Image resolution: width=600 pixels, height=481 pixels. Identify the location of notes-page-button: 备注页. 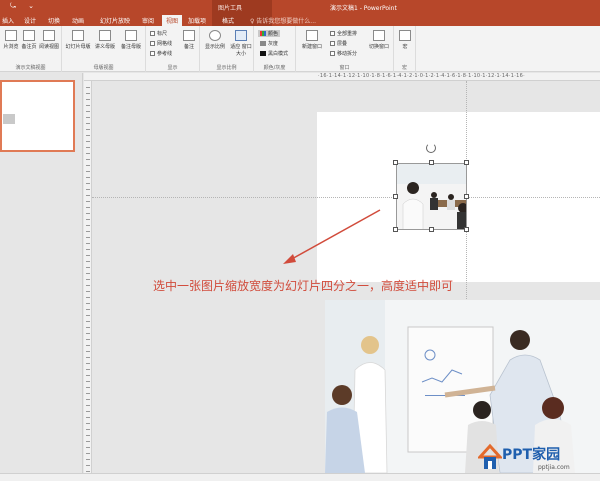
(29, 40).